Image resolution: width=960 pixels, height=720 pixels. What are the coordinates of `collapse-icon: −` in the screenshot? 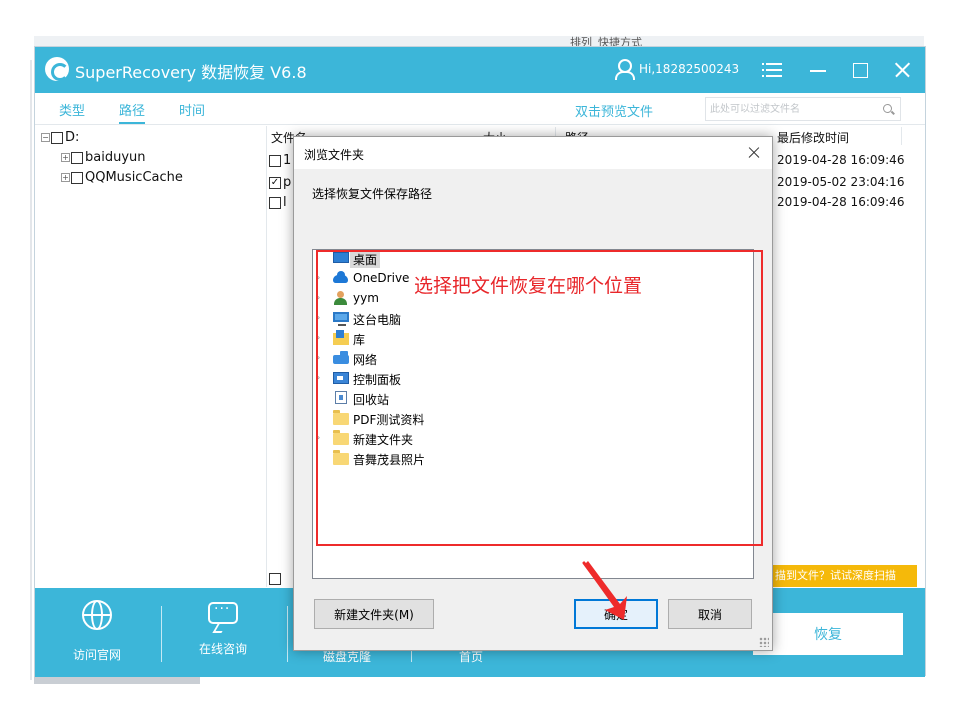 It's located at (45, 137).